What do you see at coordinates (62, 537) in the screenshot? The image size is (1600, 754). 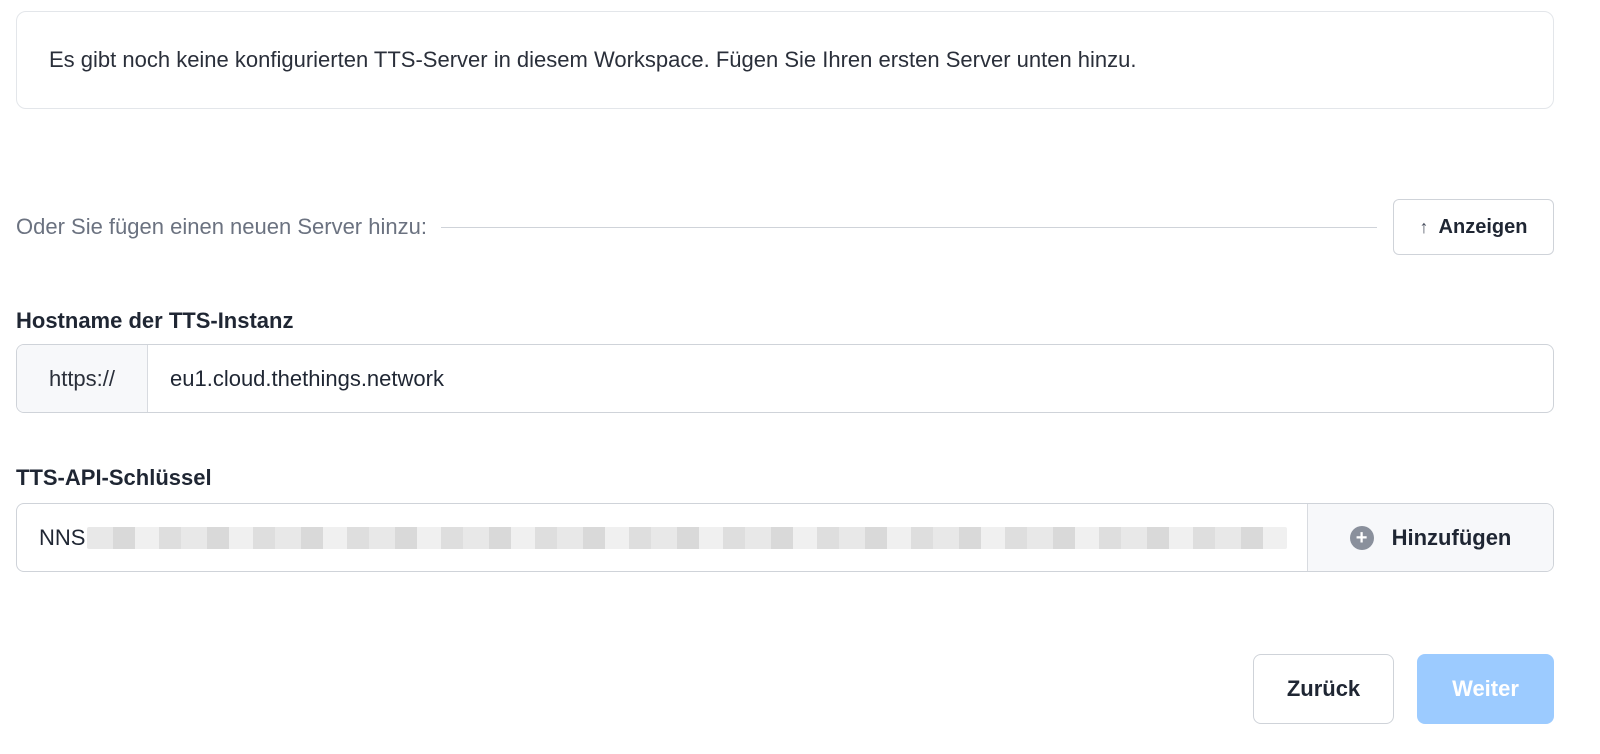 I see `api-key-visible-text: NNS` at bounding box center [62, 537].